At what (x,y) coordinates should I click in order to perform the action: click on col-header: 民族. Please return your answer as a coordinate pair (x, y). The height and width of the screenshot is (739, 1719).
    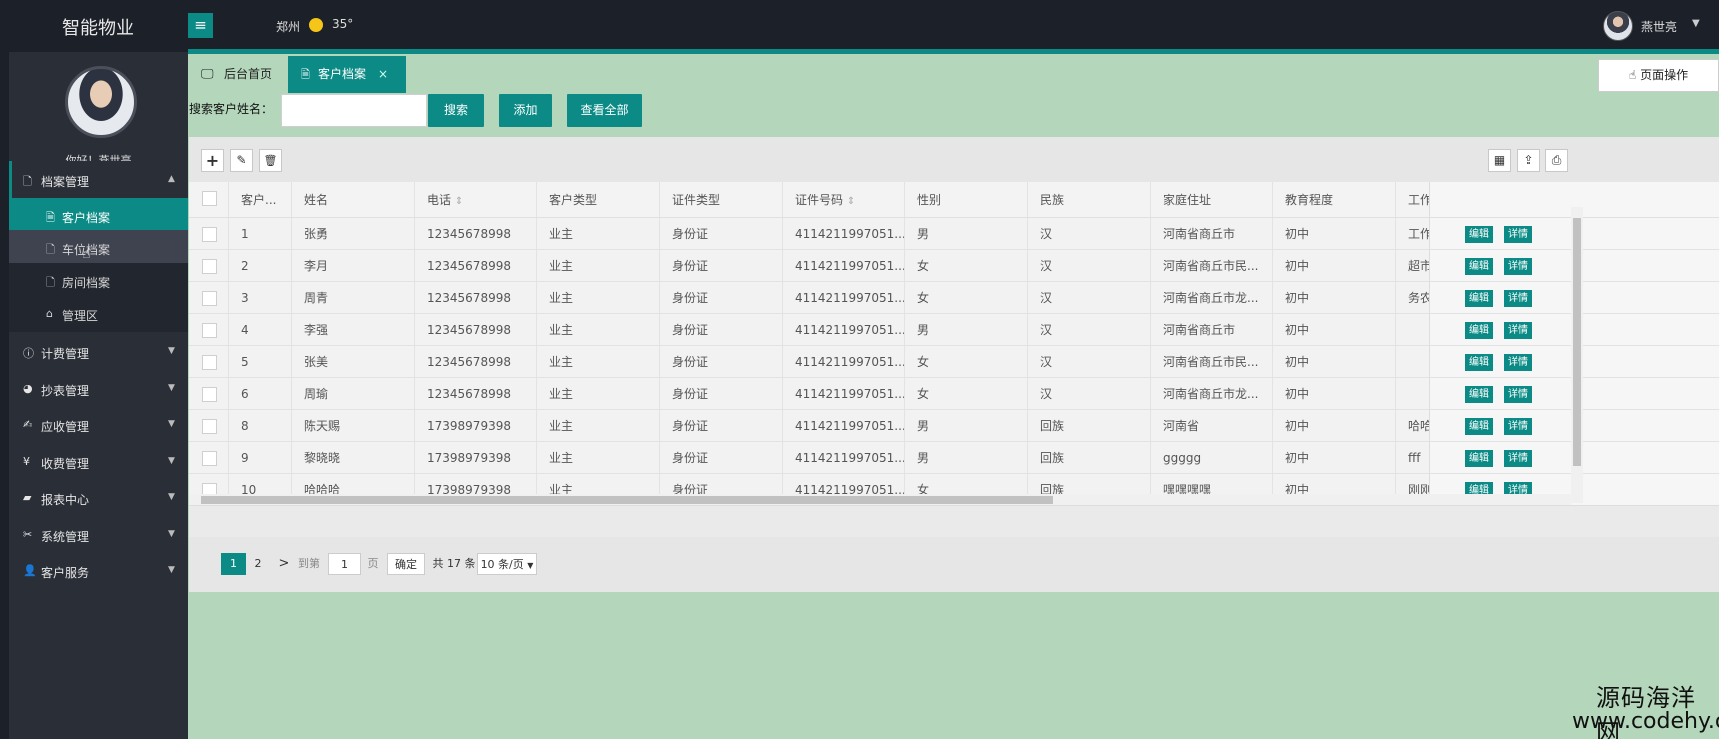
    Looking at the image, I should click on (1088, 199).